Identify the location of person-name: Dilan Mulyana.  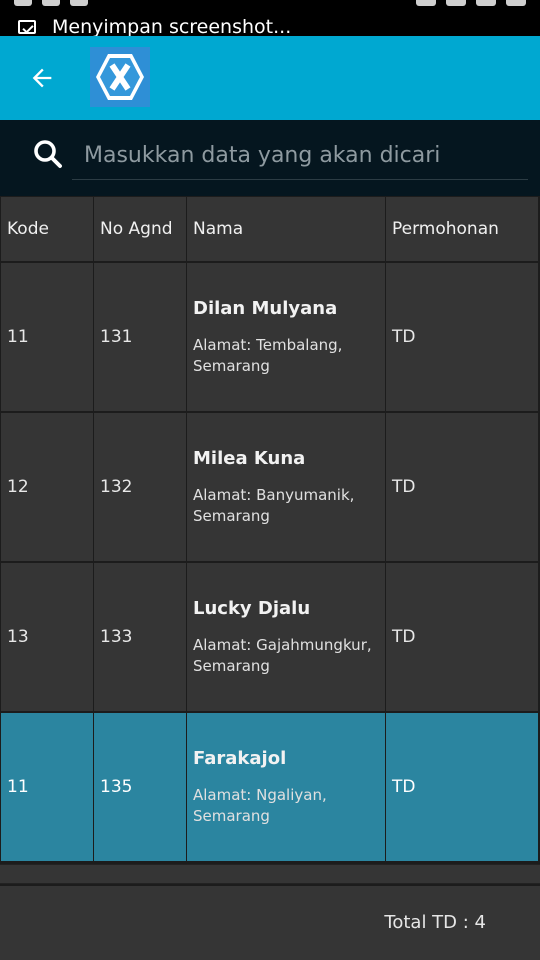
(265, 308).